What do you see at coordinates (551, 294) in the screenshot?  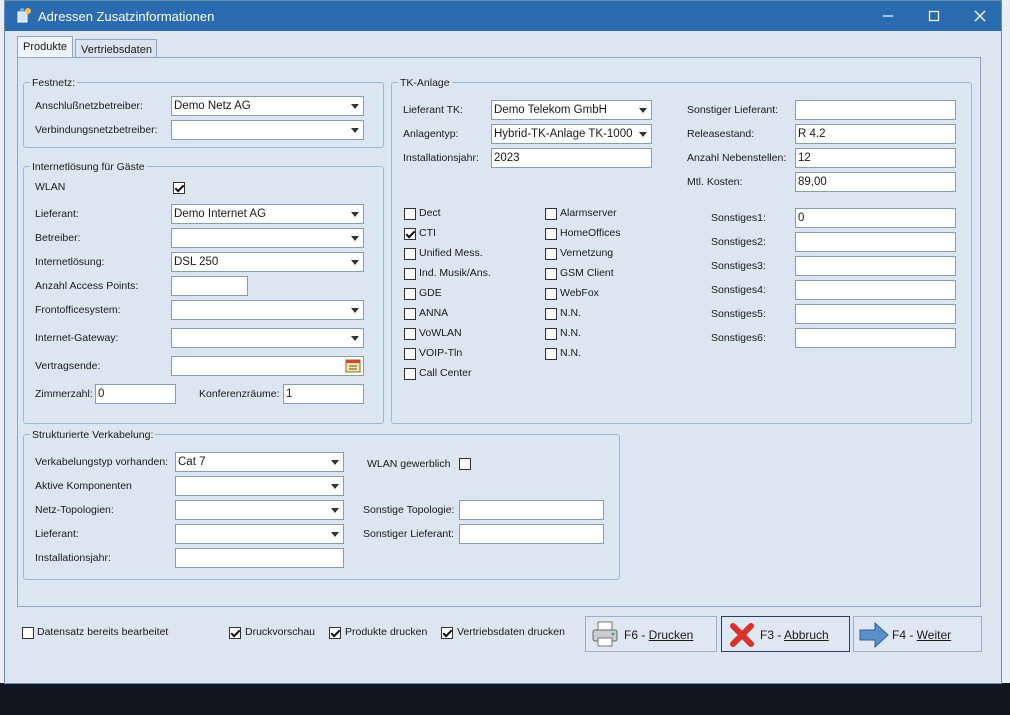 I see `checkbox-webfox` at bounding box center [551, 294].